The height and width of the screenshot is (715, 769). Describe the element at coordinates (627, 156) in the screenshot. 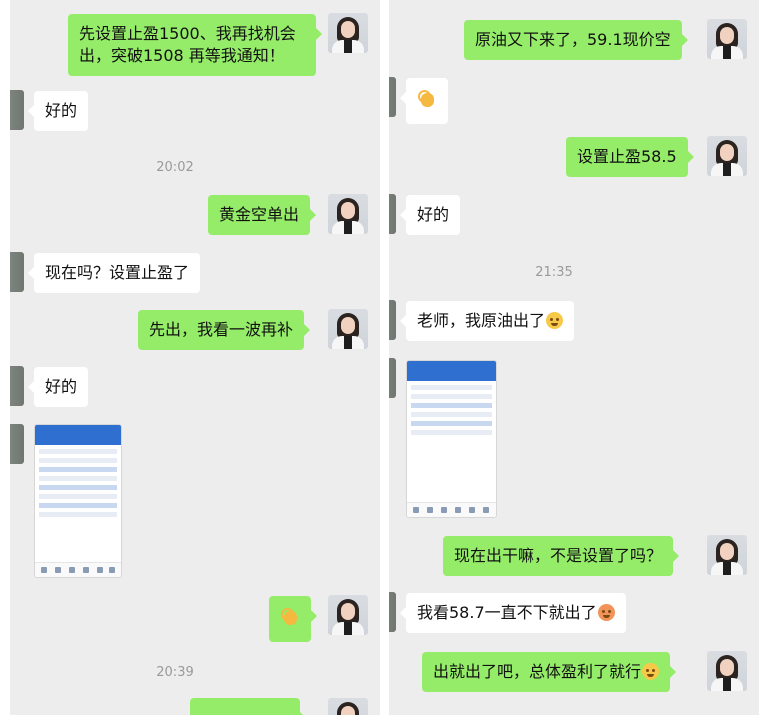

I see `message-text: 设置止盈58.5` at that location.